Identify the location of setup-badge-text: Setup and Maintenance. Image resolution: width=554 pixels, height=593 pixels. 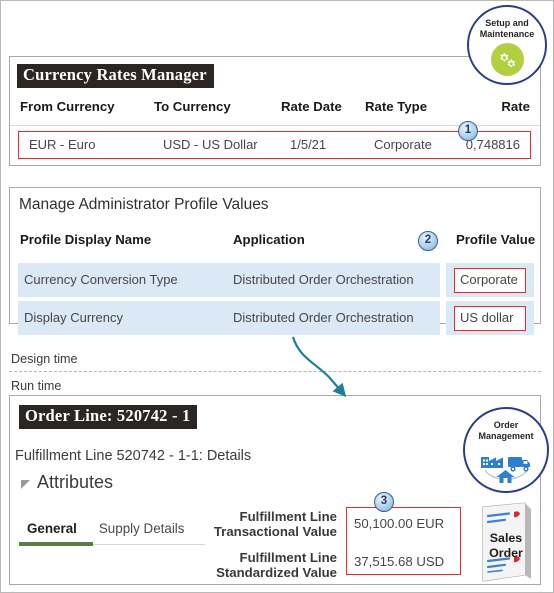
(507, 29).